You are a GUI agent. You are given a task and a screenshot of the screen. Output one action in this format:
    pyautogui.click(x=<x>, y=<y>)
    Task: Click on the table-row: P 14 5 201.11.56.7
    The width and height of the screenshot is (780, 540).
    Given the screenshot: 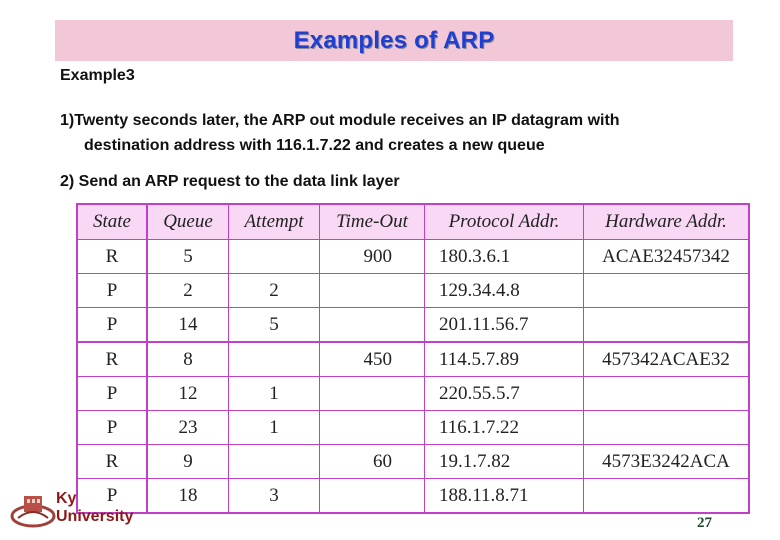 What is the action you would take?
    pyautogui.click(x=413, y=325)
    